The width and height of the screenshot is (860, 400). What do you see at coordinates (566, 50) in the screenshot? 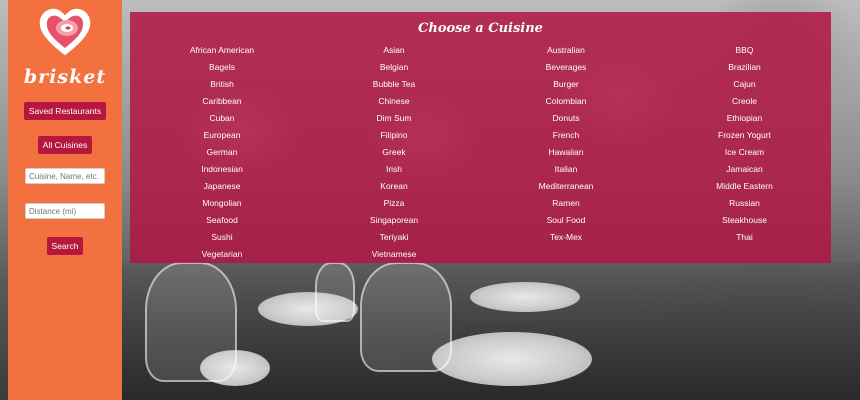
I see `cuisine-link: Australian` at bounding box center [566, 50].